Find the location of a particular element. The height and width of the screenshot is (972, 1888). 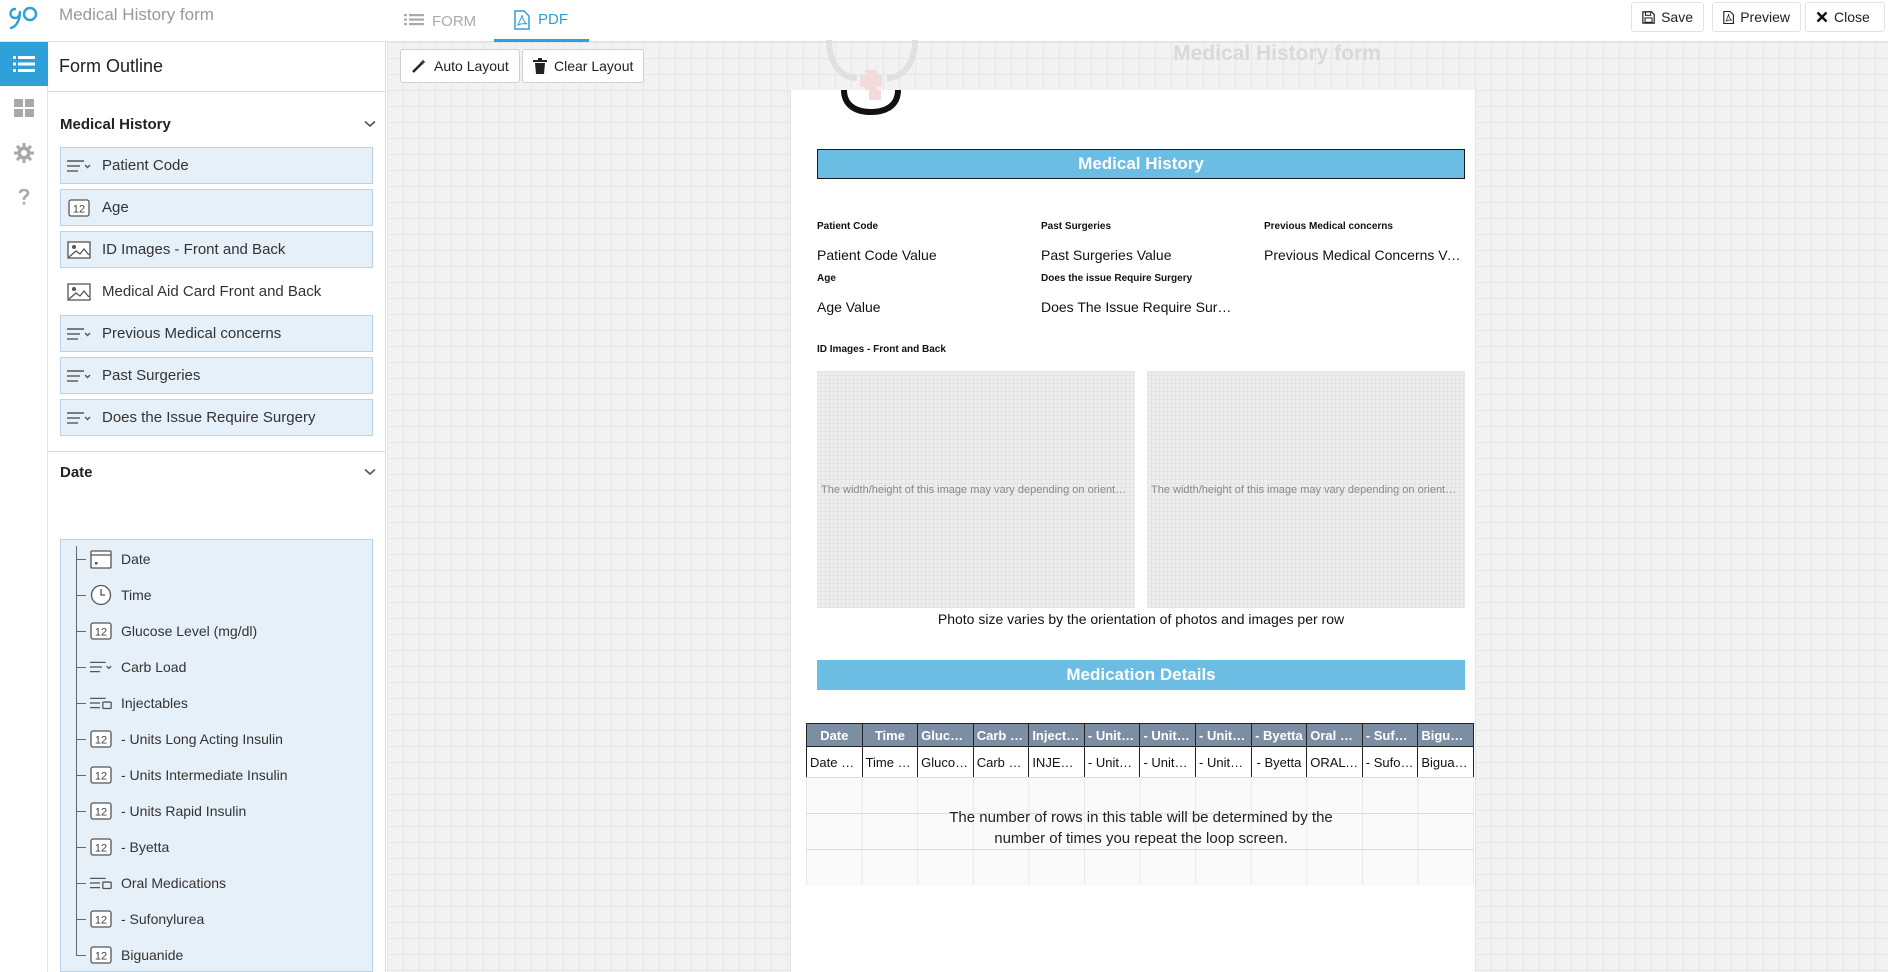

outline-item-label: Time is located at coordinates (136, 595).